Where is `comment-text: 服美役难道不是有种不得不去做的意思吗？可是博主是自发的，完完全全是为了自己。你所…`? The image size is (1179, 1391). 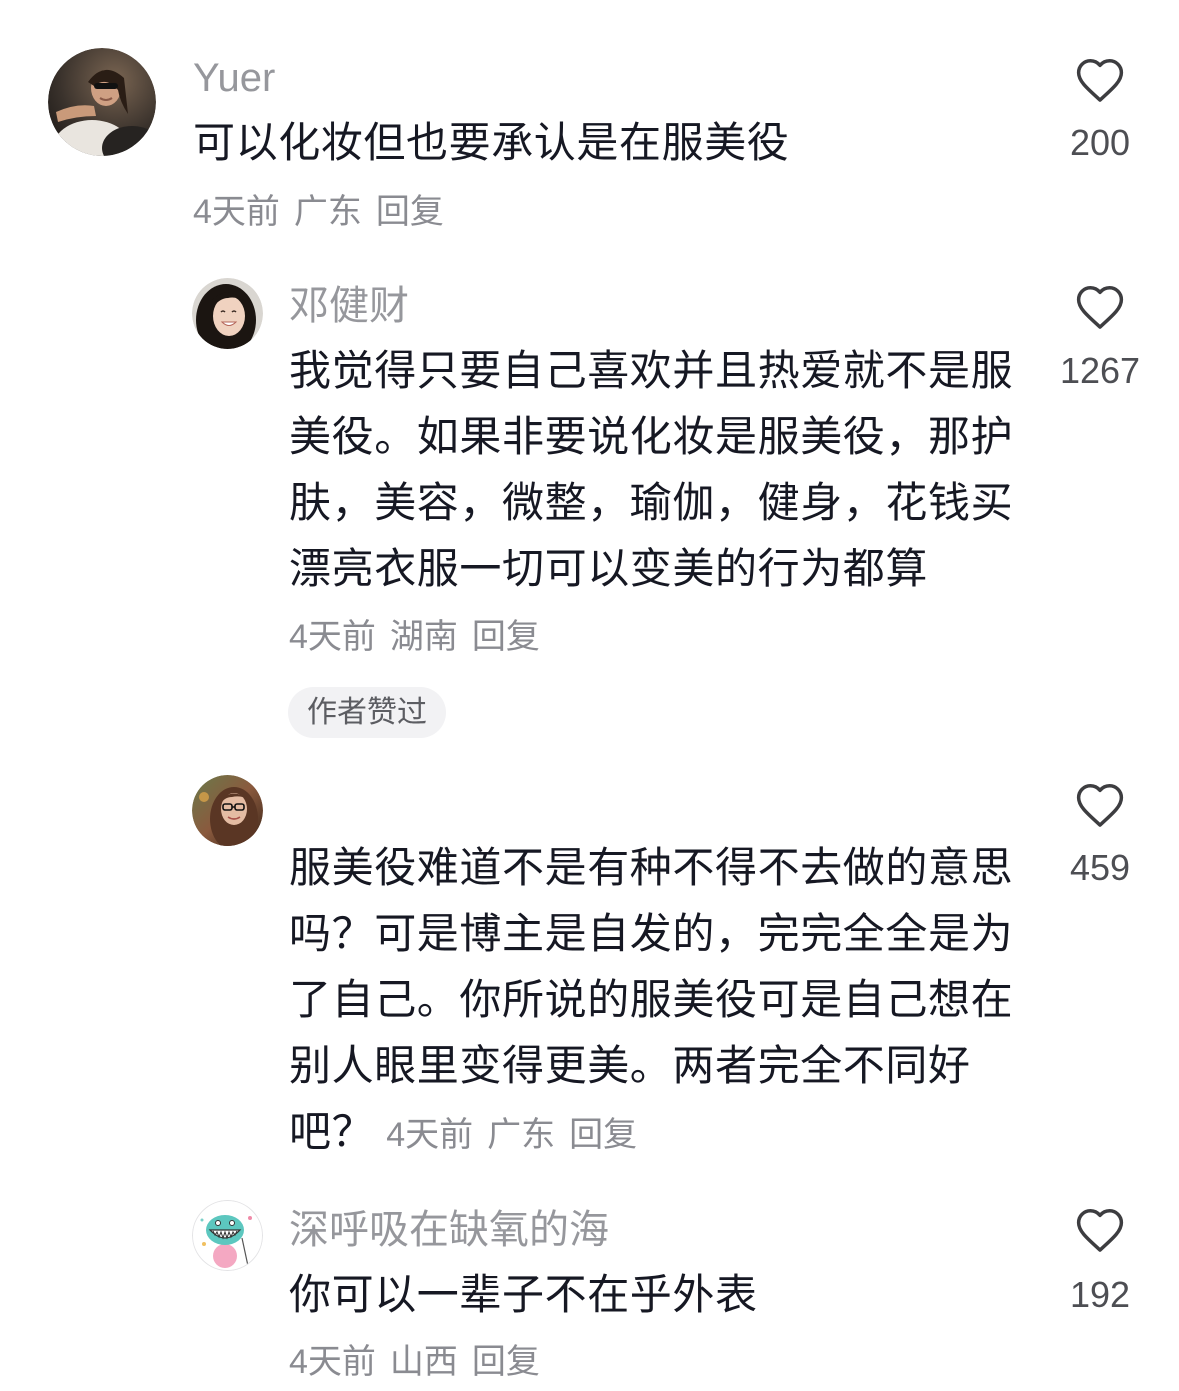 comment-text: 服美役难道不是有种不得不去做的意思吗？可是博主是自发的，完完全全是为了自己。你所… is located at coordinates (656, 1000).